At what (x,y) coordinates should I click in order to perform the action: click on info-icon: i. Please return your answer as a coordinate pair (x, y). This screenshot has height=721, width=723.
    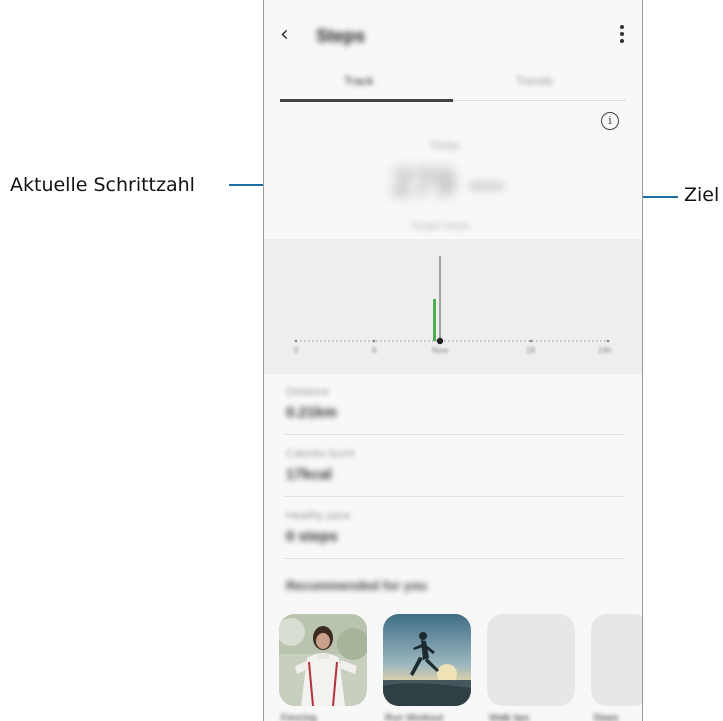
    Looking at the image, I should click on (610, 121).